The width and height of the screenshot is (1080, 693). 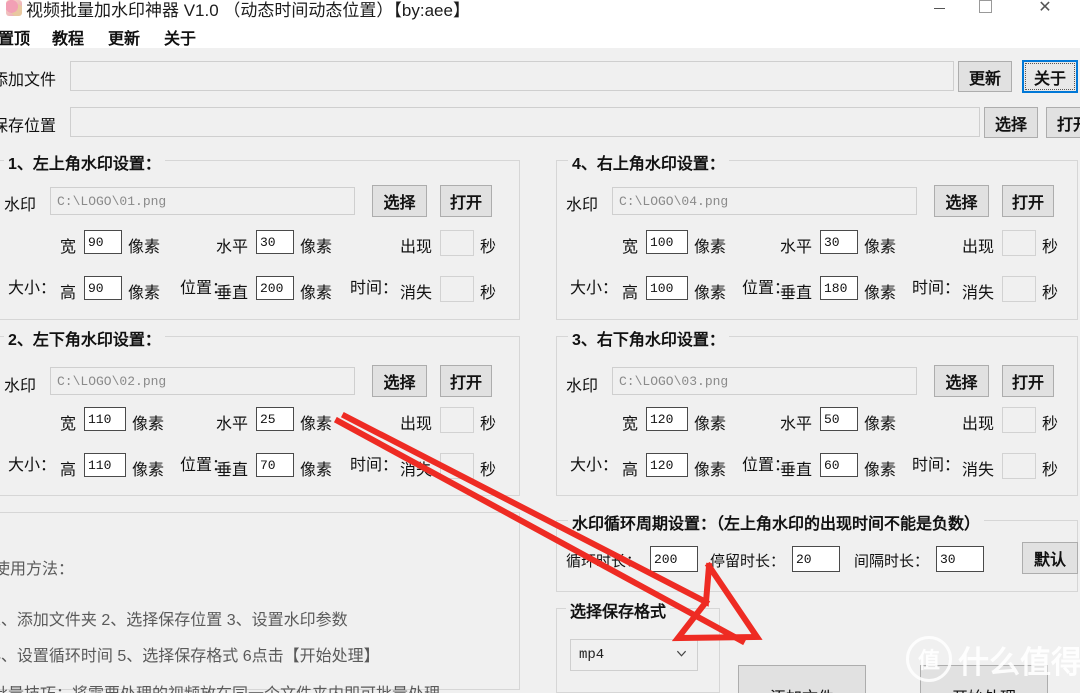 I want to click on stay-duration-input: 20, so click(x=816, y=559).